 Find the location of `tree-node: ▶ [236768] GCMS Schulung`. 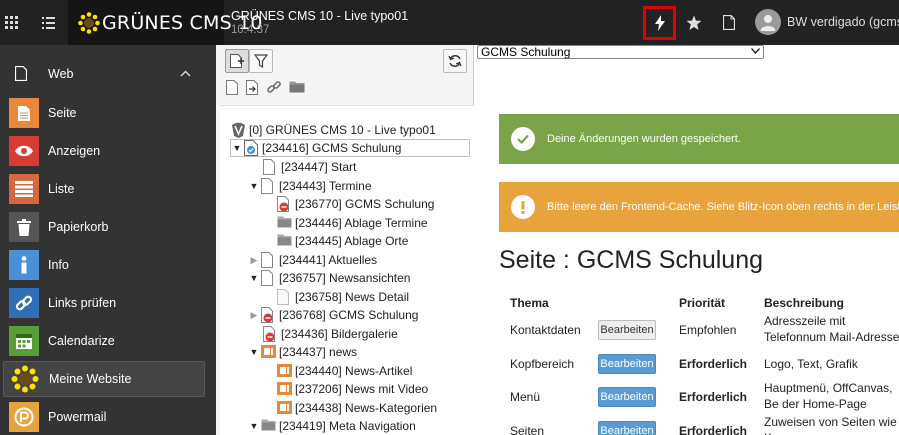

tree-node: ▶ [236768] GCMS Schulung is located at coordinates (333, 315).